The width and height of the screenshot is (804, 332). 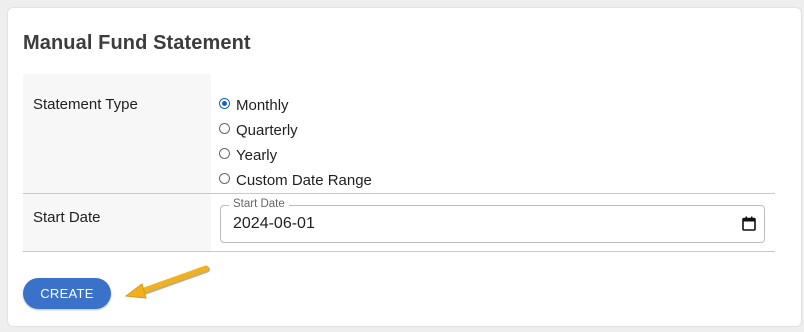 What do you see at coordinates (137, 43) in the screenshot?
I see `page-title: Manual Fund Statement` at bounding box center [137, 43].